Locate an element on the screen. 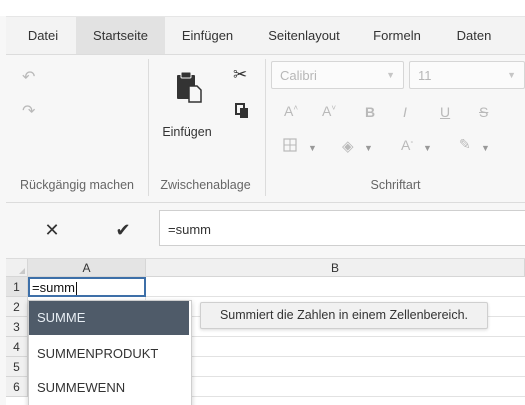 The image size is (525, 405). formula-input: =summ is located at coordinates (342, 228).